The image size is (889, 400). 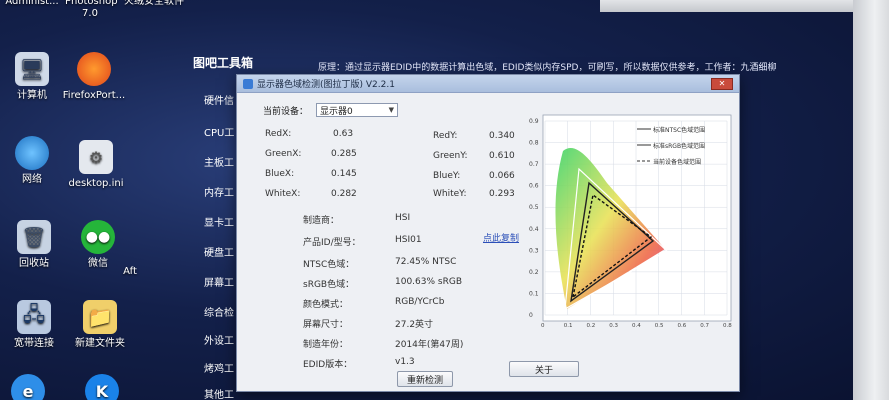 I want to click on device-select-value: 显示器0, so click(x=336, y=111).